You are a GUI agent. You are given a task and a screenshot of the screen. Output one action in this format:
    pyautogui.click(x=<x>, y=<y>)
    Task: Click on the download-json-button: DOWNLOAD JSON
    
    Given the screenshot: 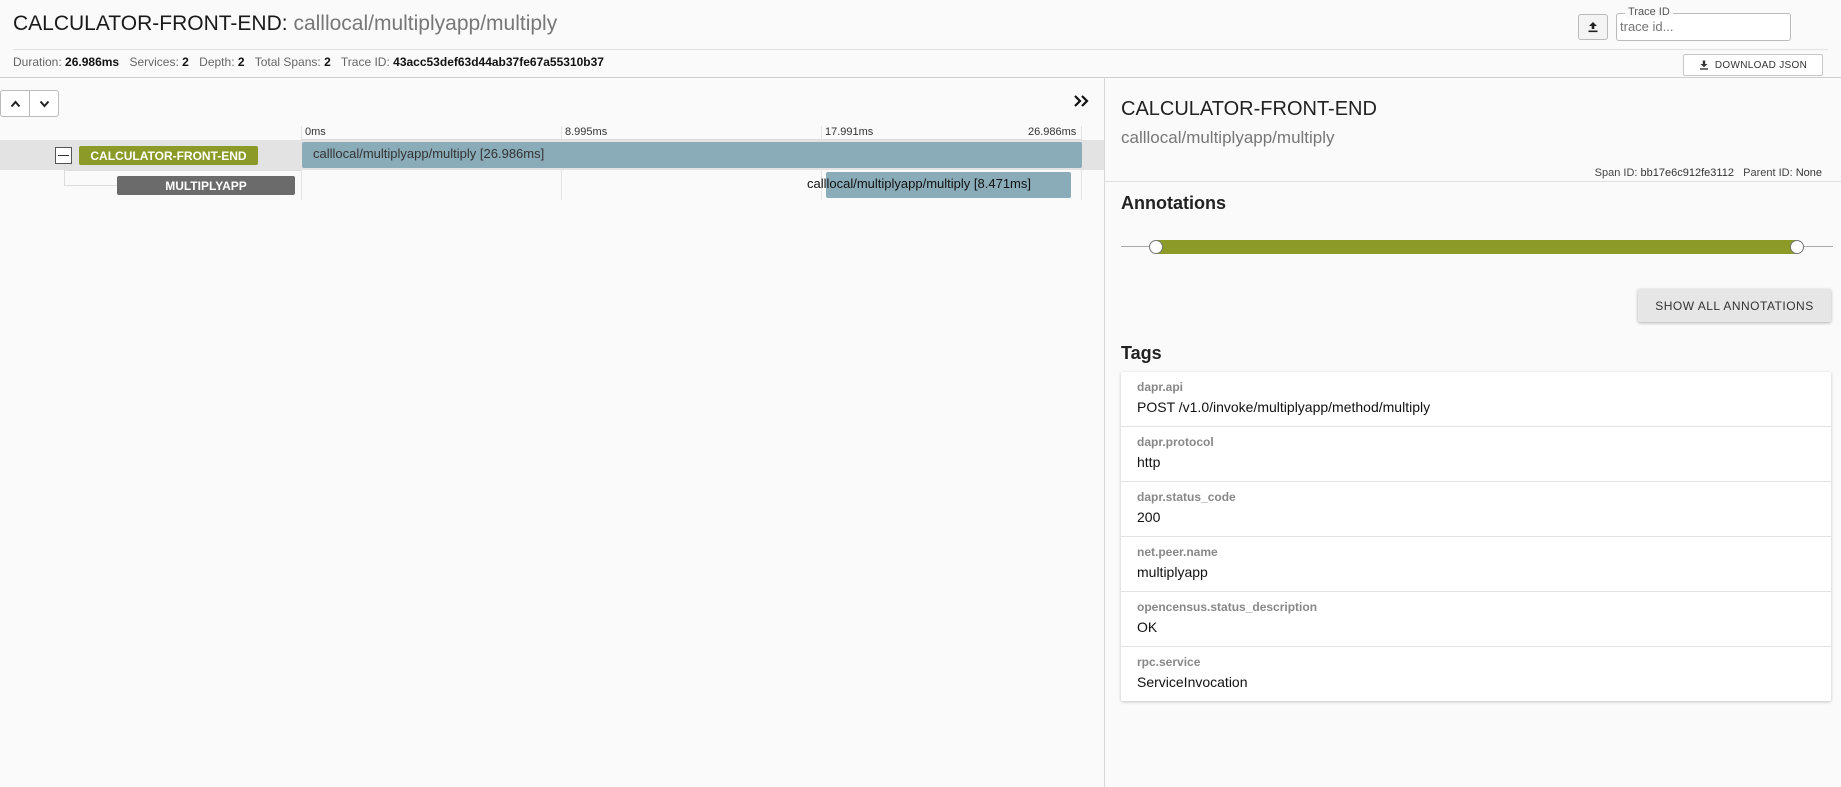 What is the action you would take?
    pyautogui.click(x=1753, y=65)
    